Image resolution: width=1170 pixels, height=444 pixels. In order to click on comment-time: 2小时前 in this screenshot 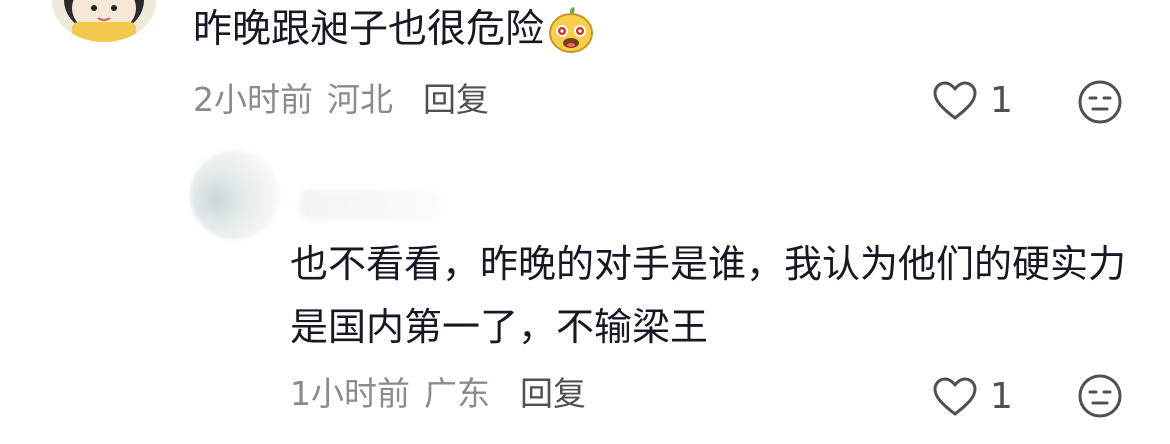, I will do `click(253, 99)`.